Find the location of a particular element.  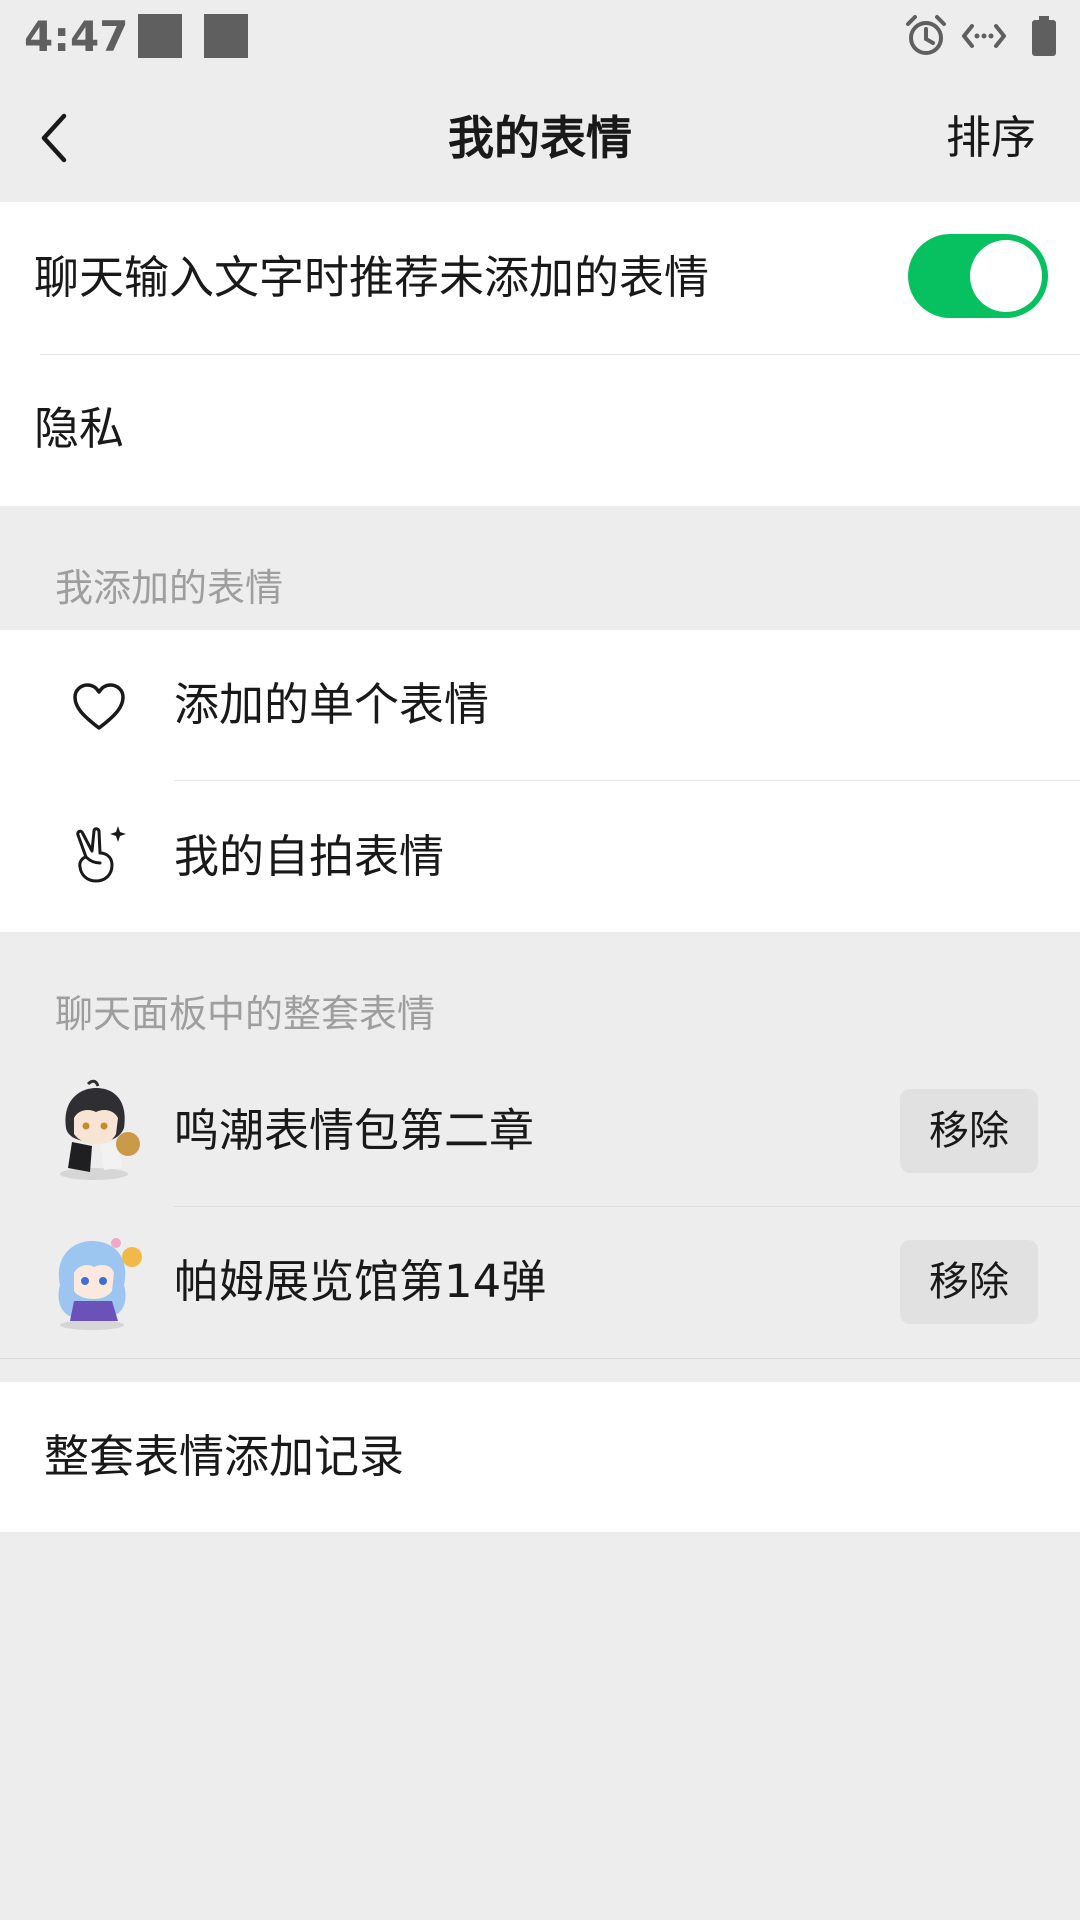

privacy-label: 隐私 is located at coordinates (79, 428).